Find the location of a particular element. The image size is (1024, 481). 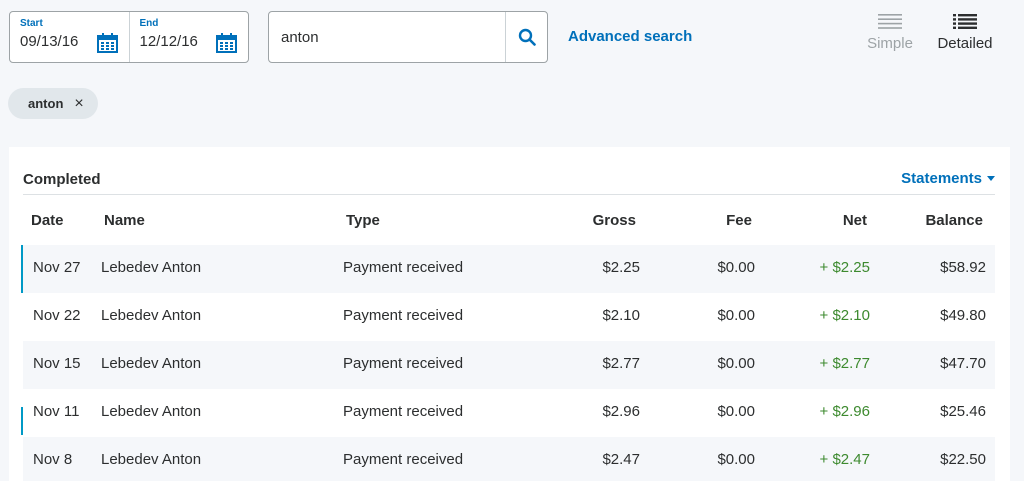

table-header: Date Name Type Gross Fee Net Balance is located at coordinates (509, 221).